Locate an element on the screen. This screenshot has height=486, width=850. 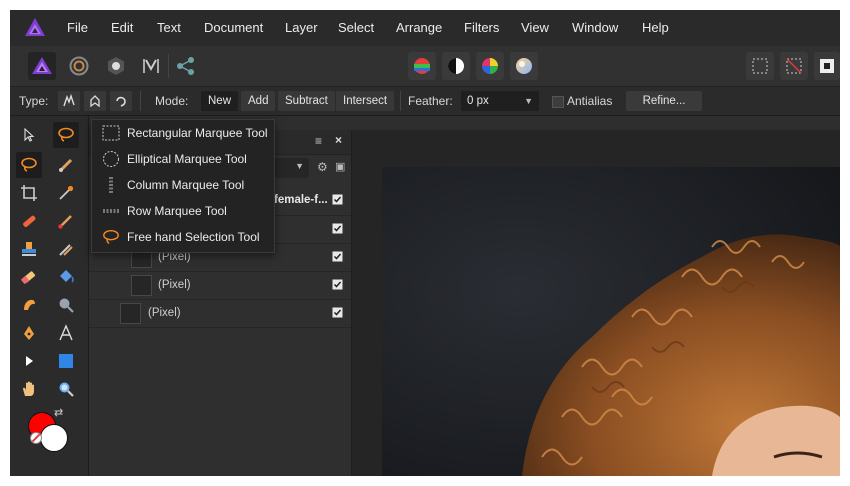
hsl-button is located at coordinates (490, 66).